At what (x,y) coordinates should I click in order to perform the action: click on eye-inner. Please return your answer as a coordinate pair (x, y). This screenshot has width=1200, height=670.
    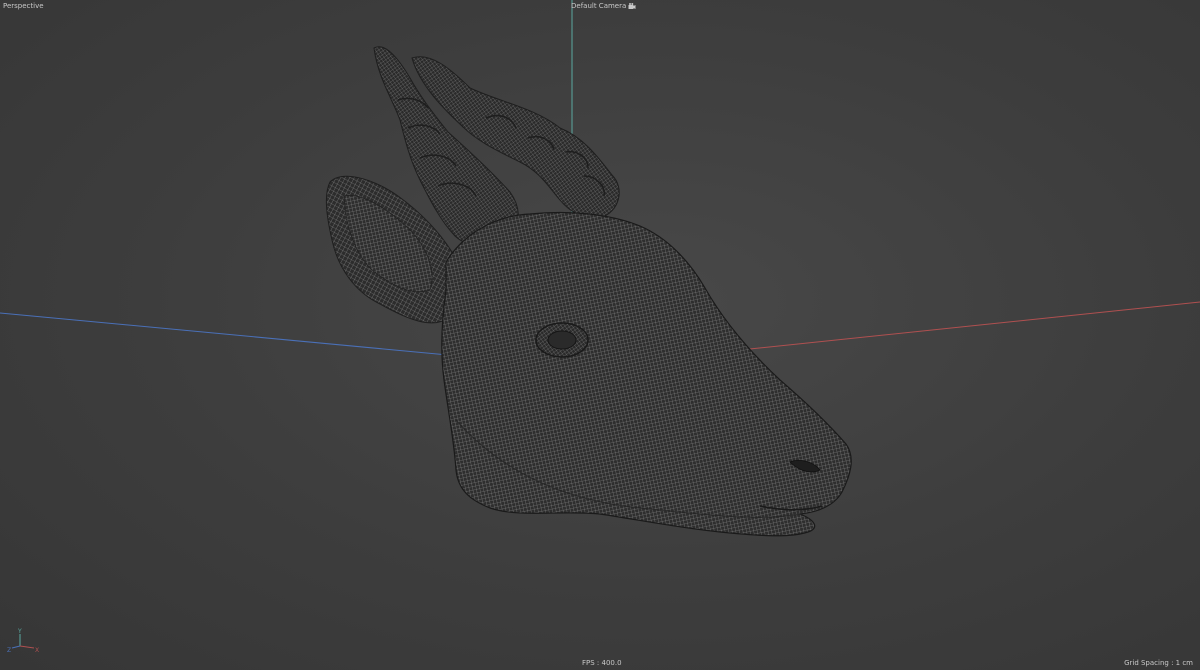
    Looking at the image, I should click on (562, 340).